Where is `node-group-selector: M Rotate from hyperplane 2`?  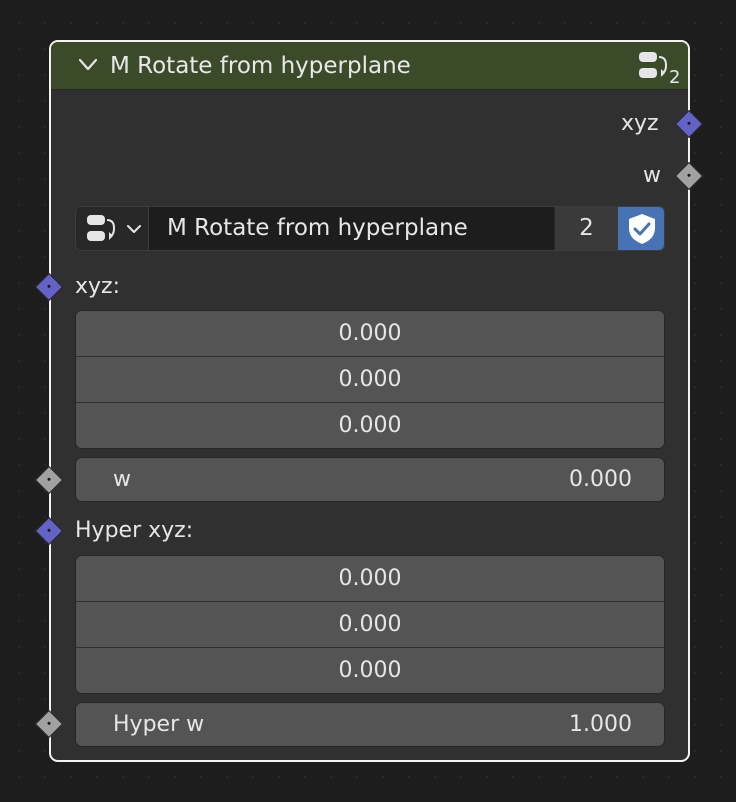
node-group-selector: M Rotate from hyperplane 2 is located at coordinates (370, 228).